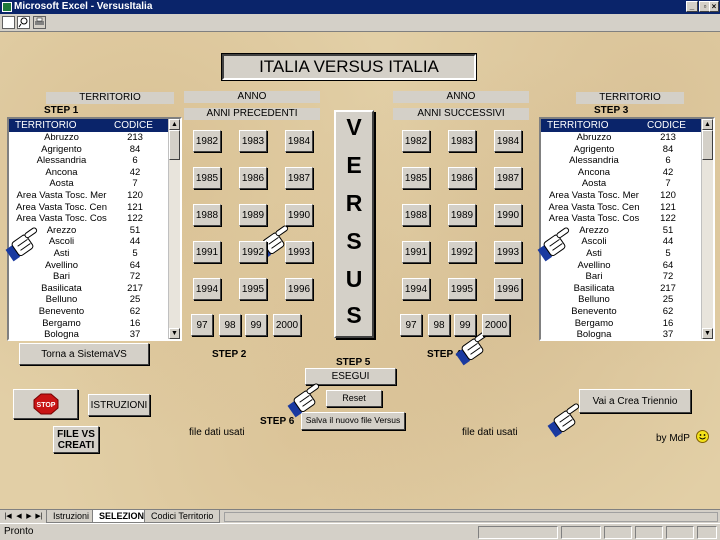 The width and height of the screenshot is (720, 540). Describe the element at coordinates (39, 517) in the screenshot. I see `last-sheet-icon: ▶|` at that location.